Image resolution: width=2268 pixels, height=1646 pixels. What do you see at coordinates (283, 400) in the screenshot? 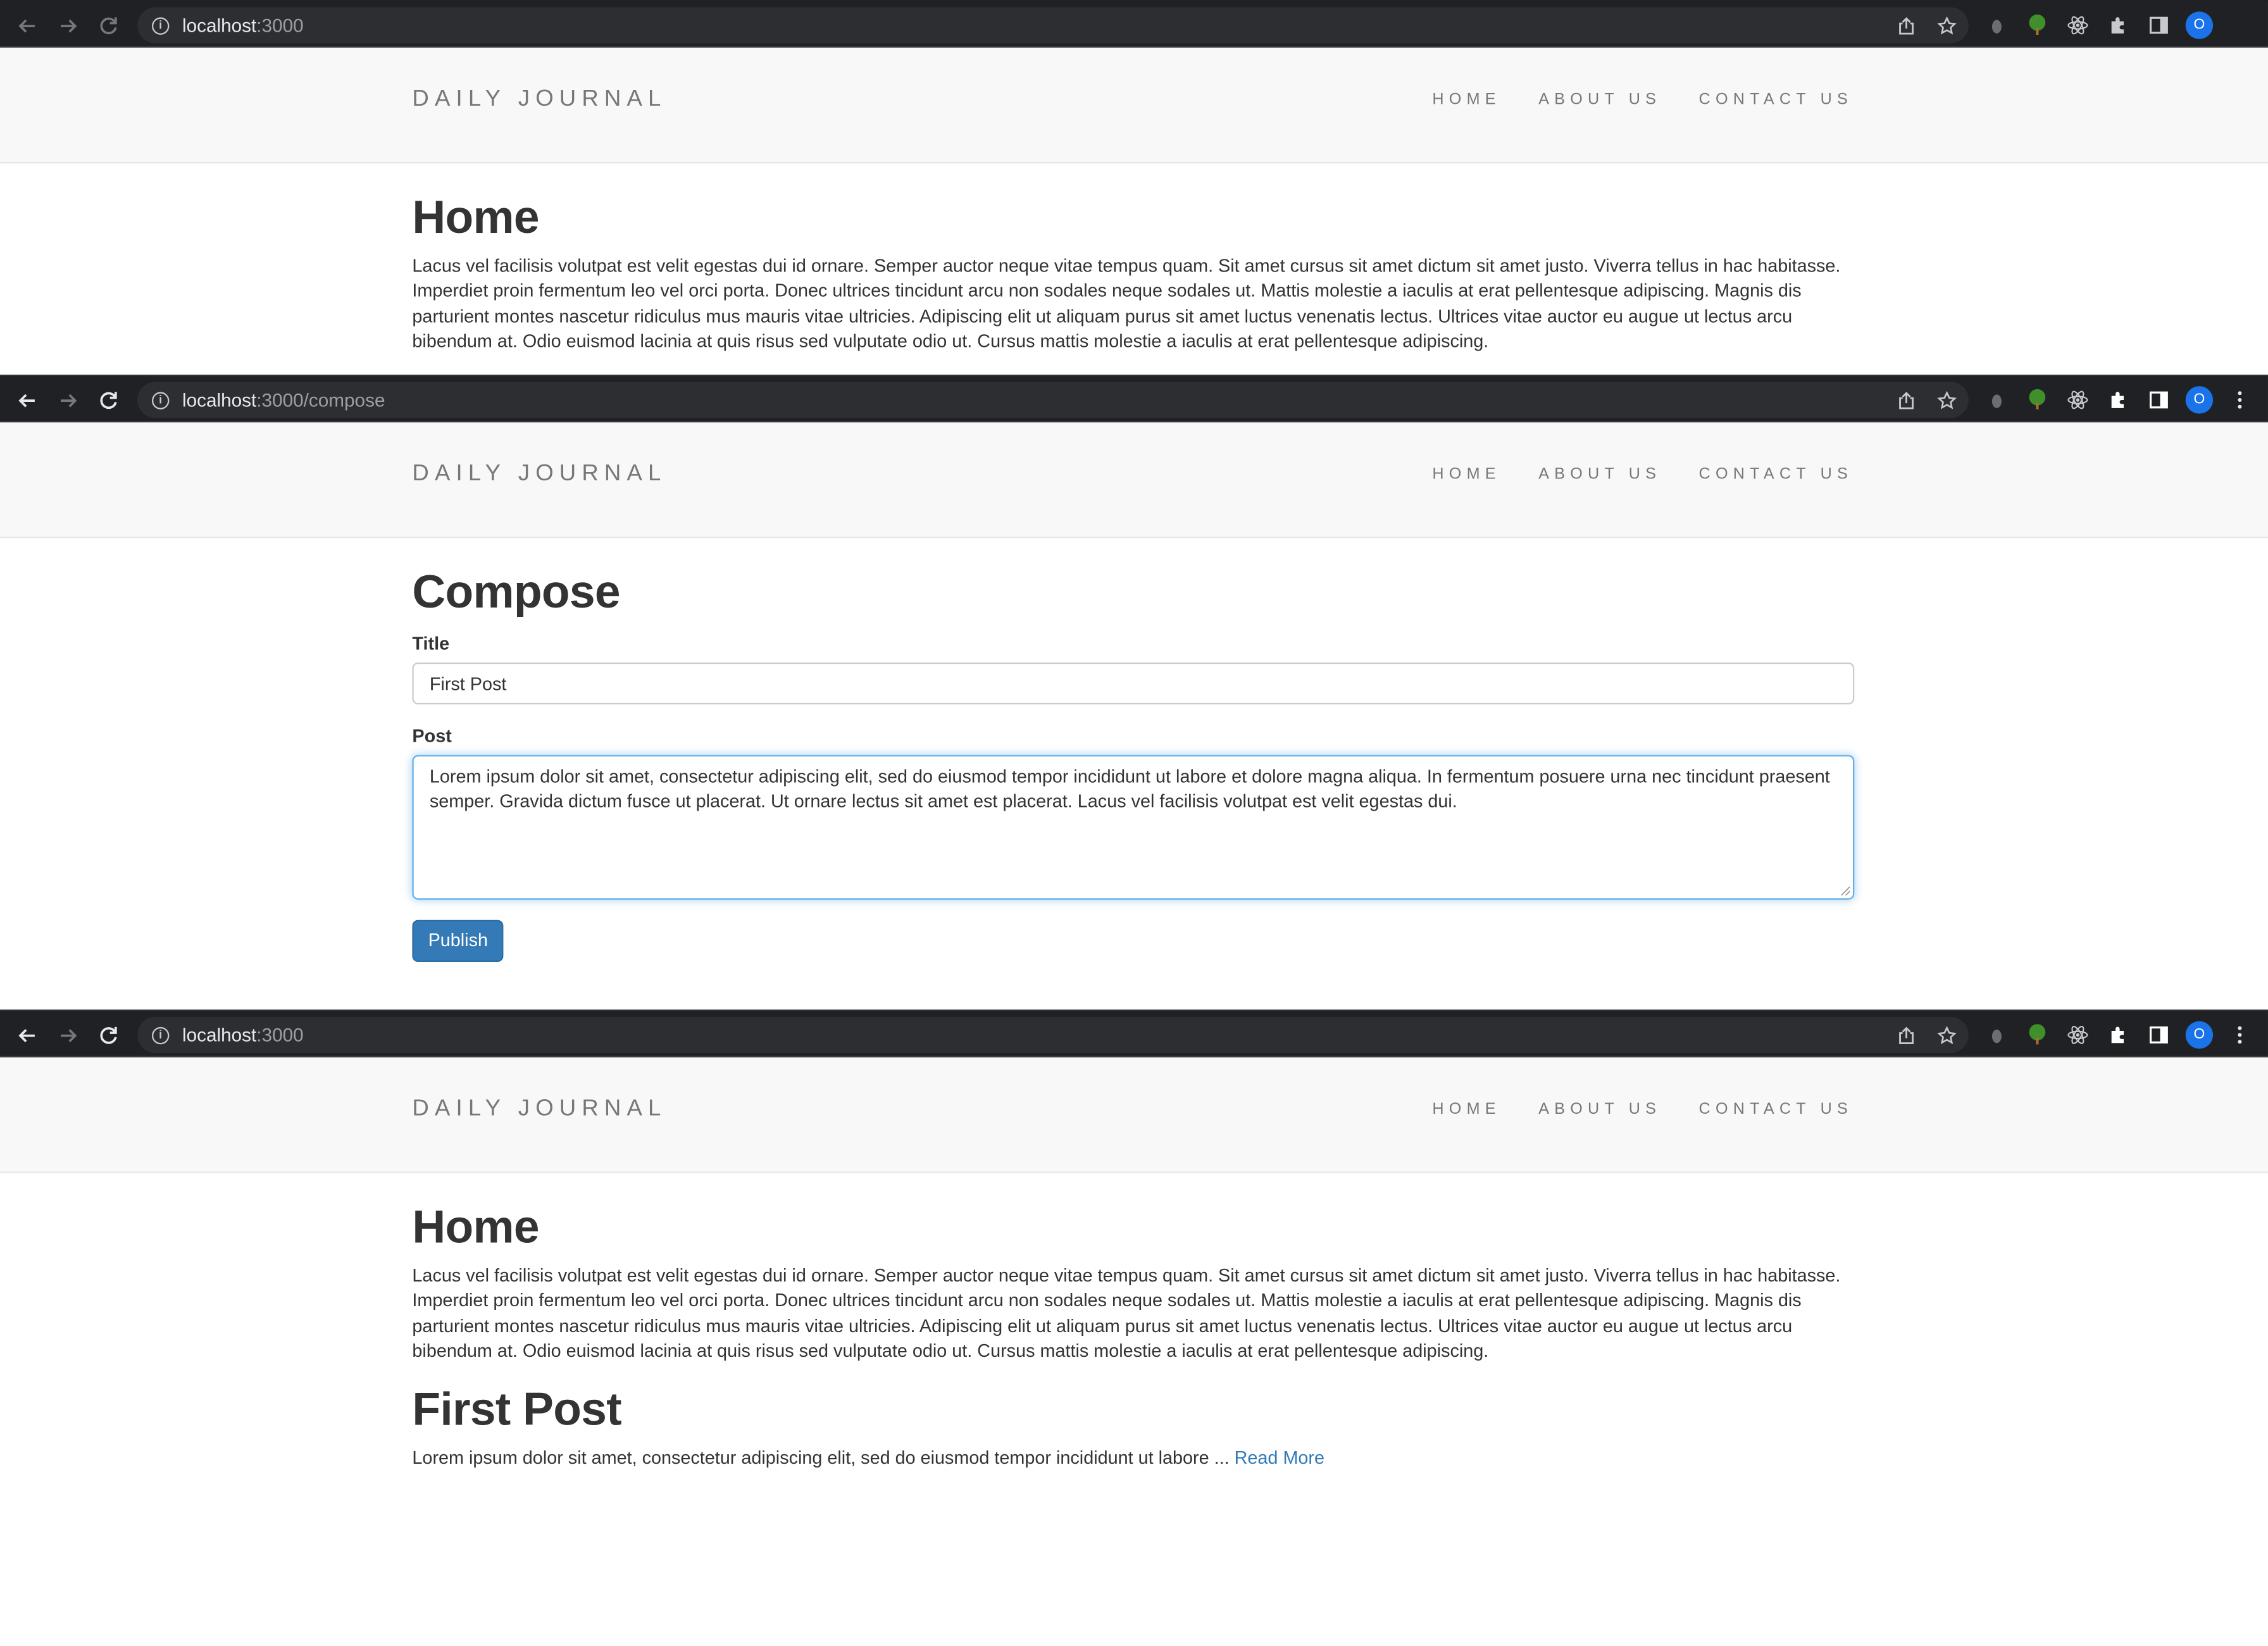
I see `url-text: localhost:3000/compose` at bounding box center [283, 400].